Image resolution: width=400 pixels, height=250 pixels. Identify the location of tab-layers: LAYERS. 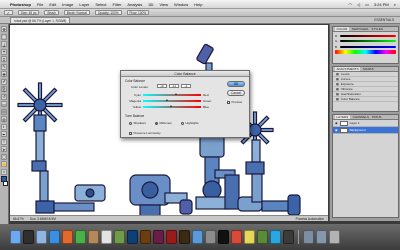
(342, 117).